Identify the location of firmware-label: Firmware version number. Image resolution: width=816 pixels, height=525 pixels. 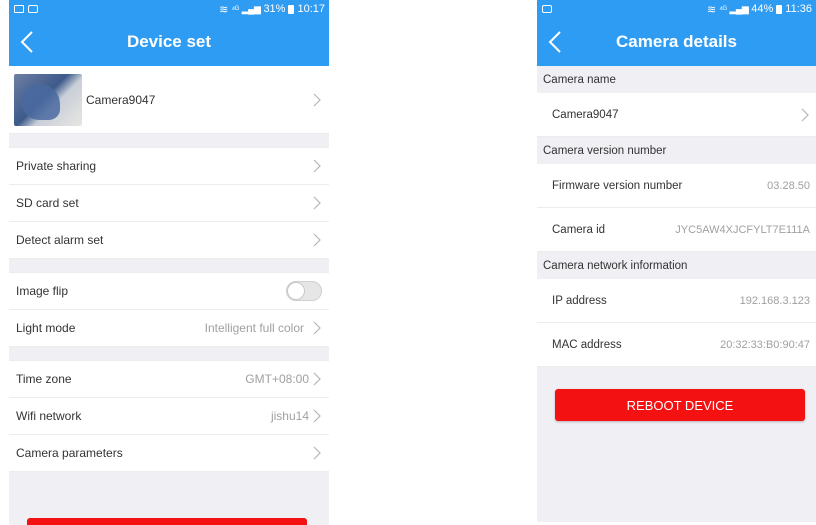
(617, 185).